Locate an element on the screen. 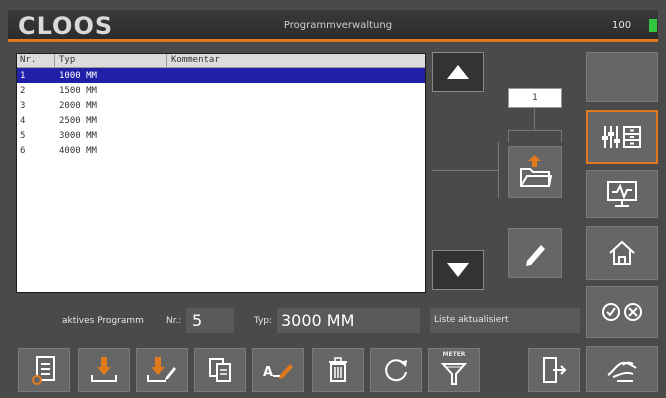 The width and height of the screenshot is (666, 398). refresh-button is located at coordinates (396, 370).